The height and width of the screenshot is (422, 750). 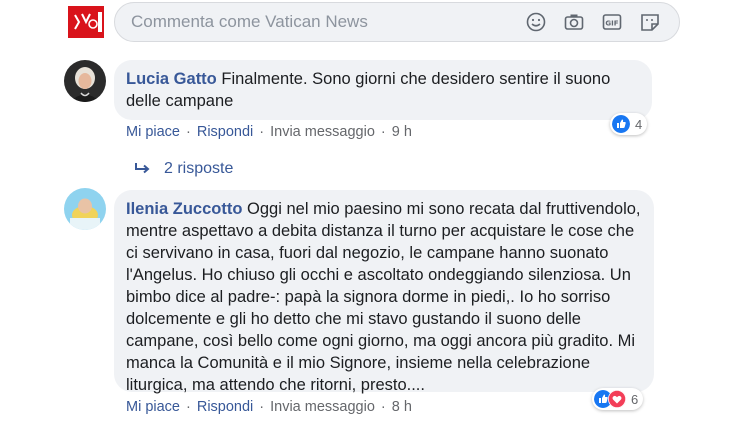 I want to click on love-reaction-icon, so click(x=617, y=399).